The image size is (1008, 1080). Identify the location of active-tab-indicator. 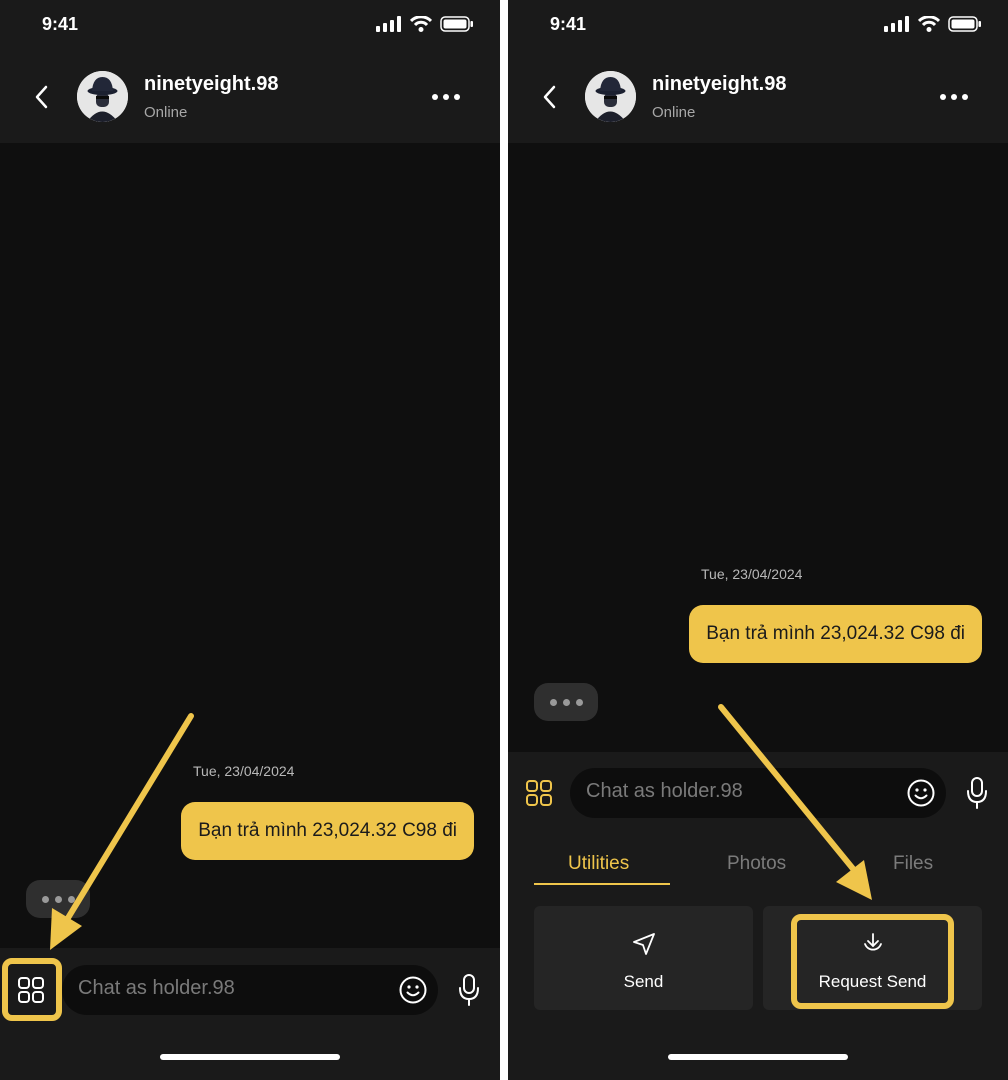
(602, 884).